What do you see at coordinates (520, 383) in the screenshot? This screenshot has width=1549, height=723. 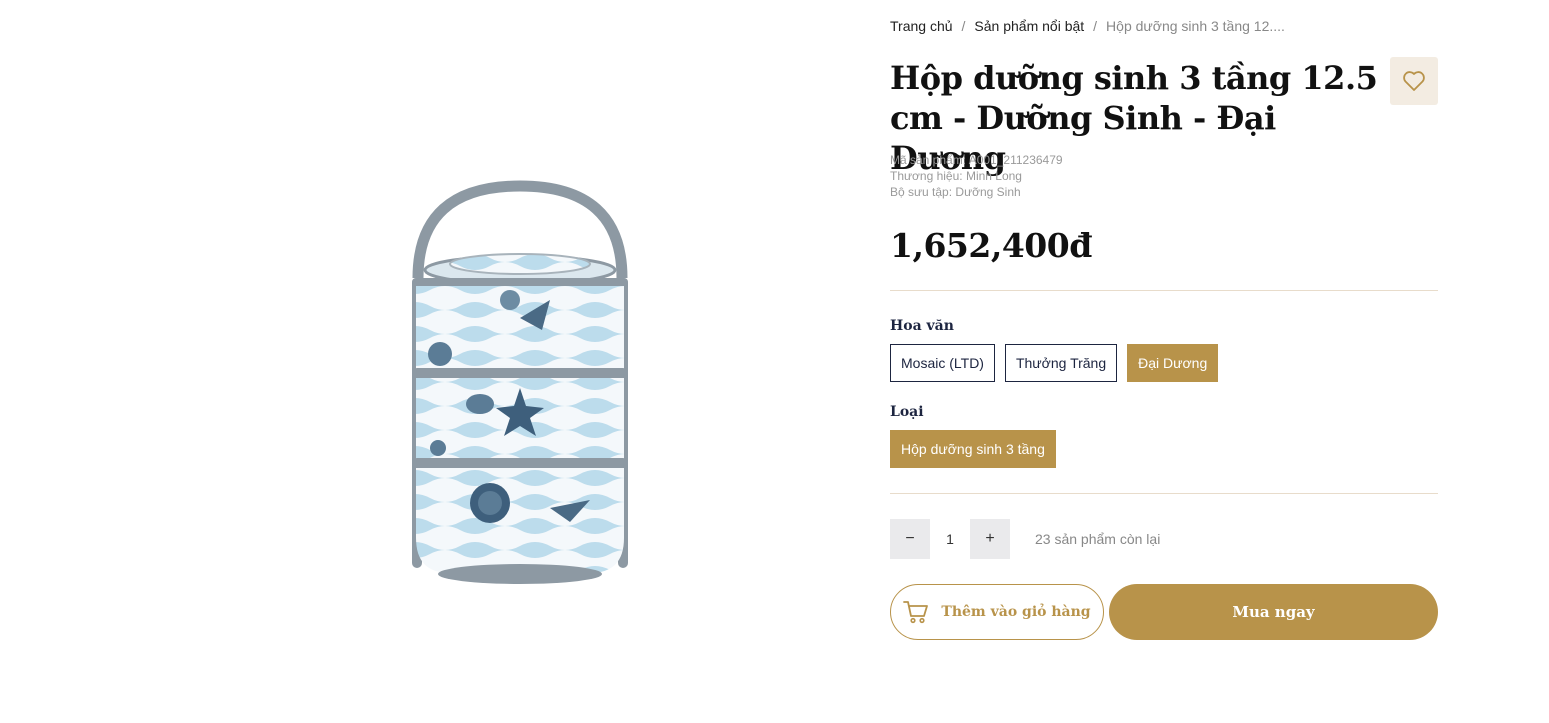 I see `product-image` at bounding box center [520, 383].